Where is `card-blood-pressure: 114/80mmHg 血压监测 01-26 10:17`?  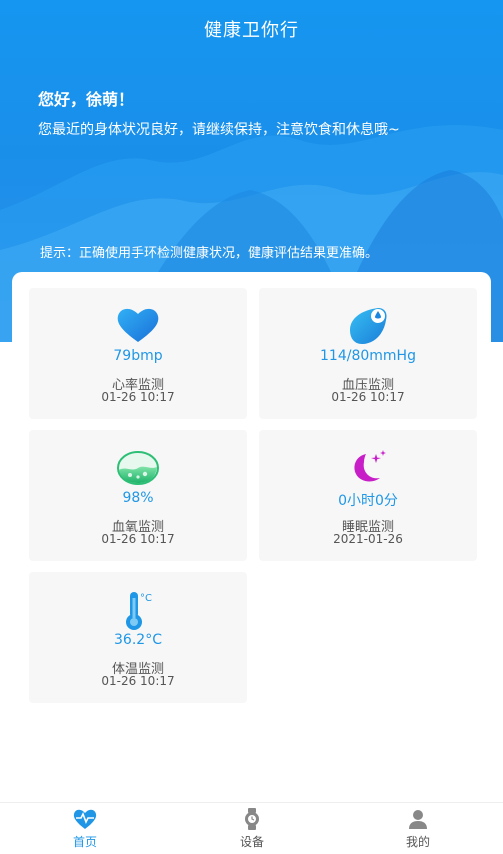 card-blood-pressure: 114/80mmHg 血压监测 01-26 10:17 is located at coordinates (368, 353).